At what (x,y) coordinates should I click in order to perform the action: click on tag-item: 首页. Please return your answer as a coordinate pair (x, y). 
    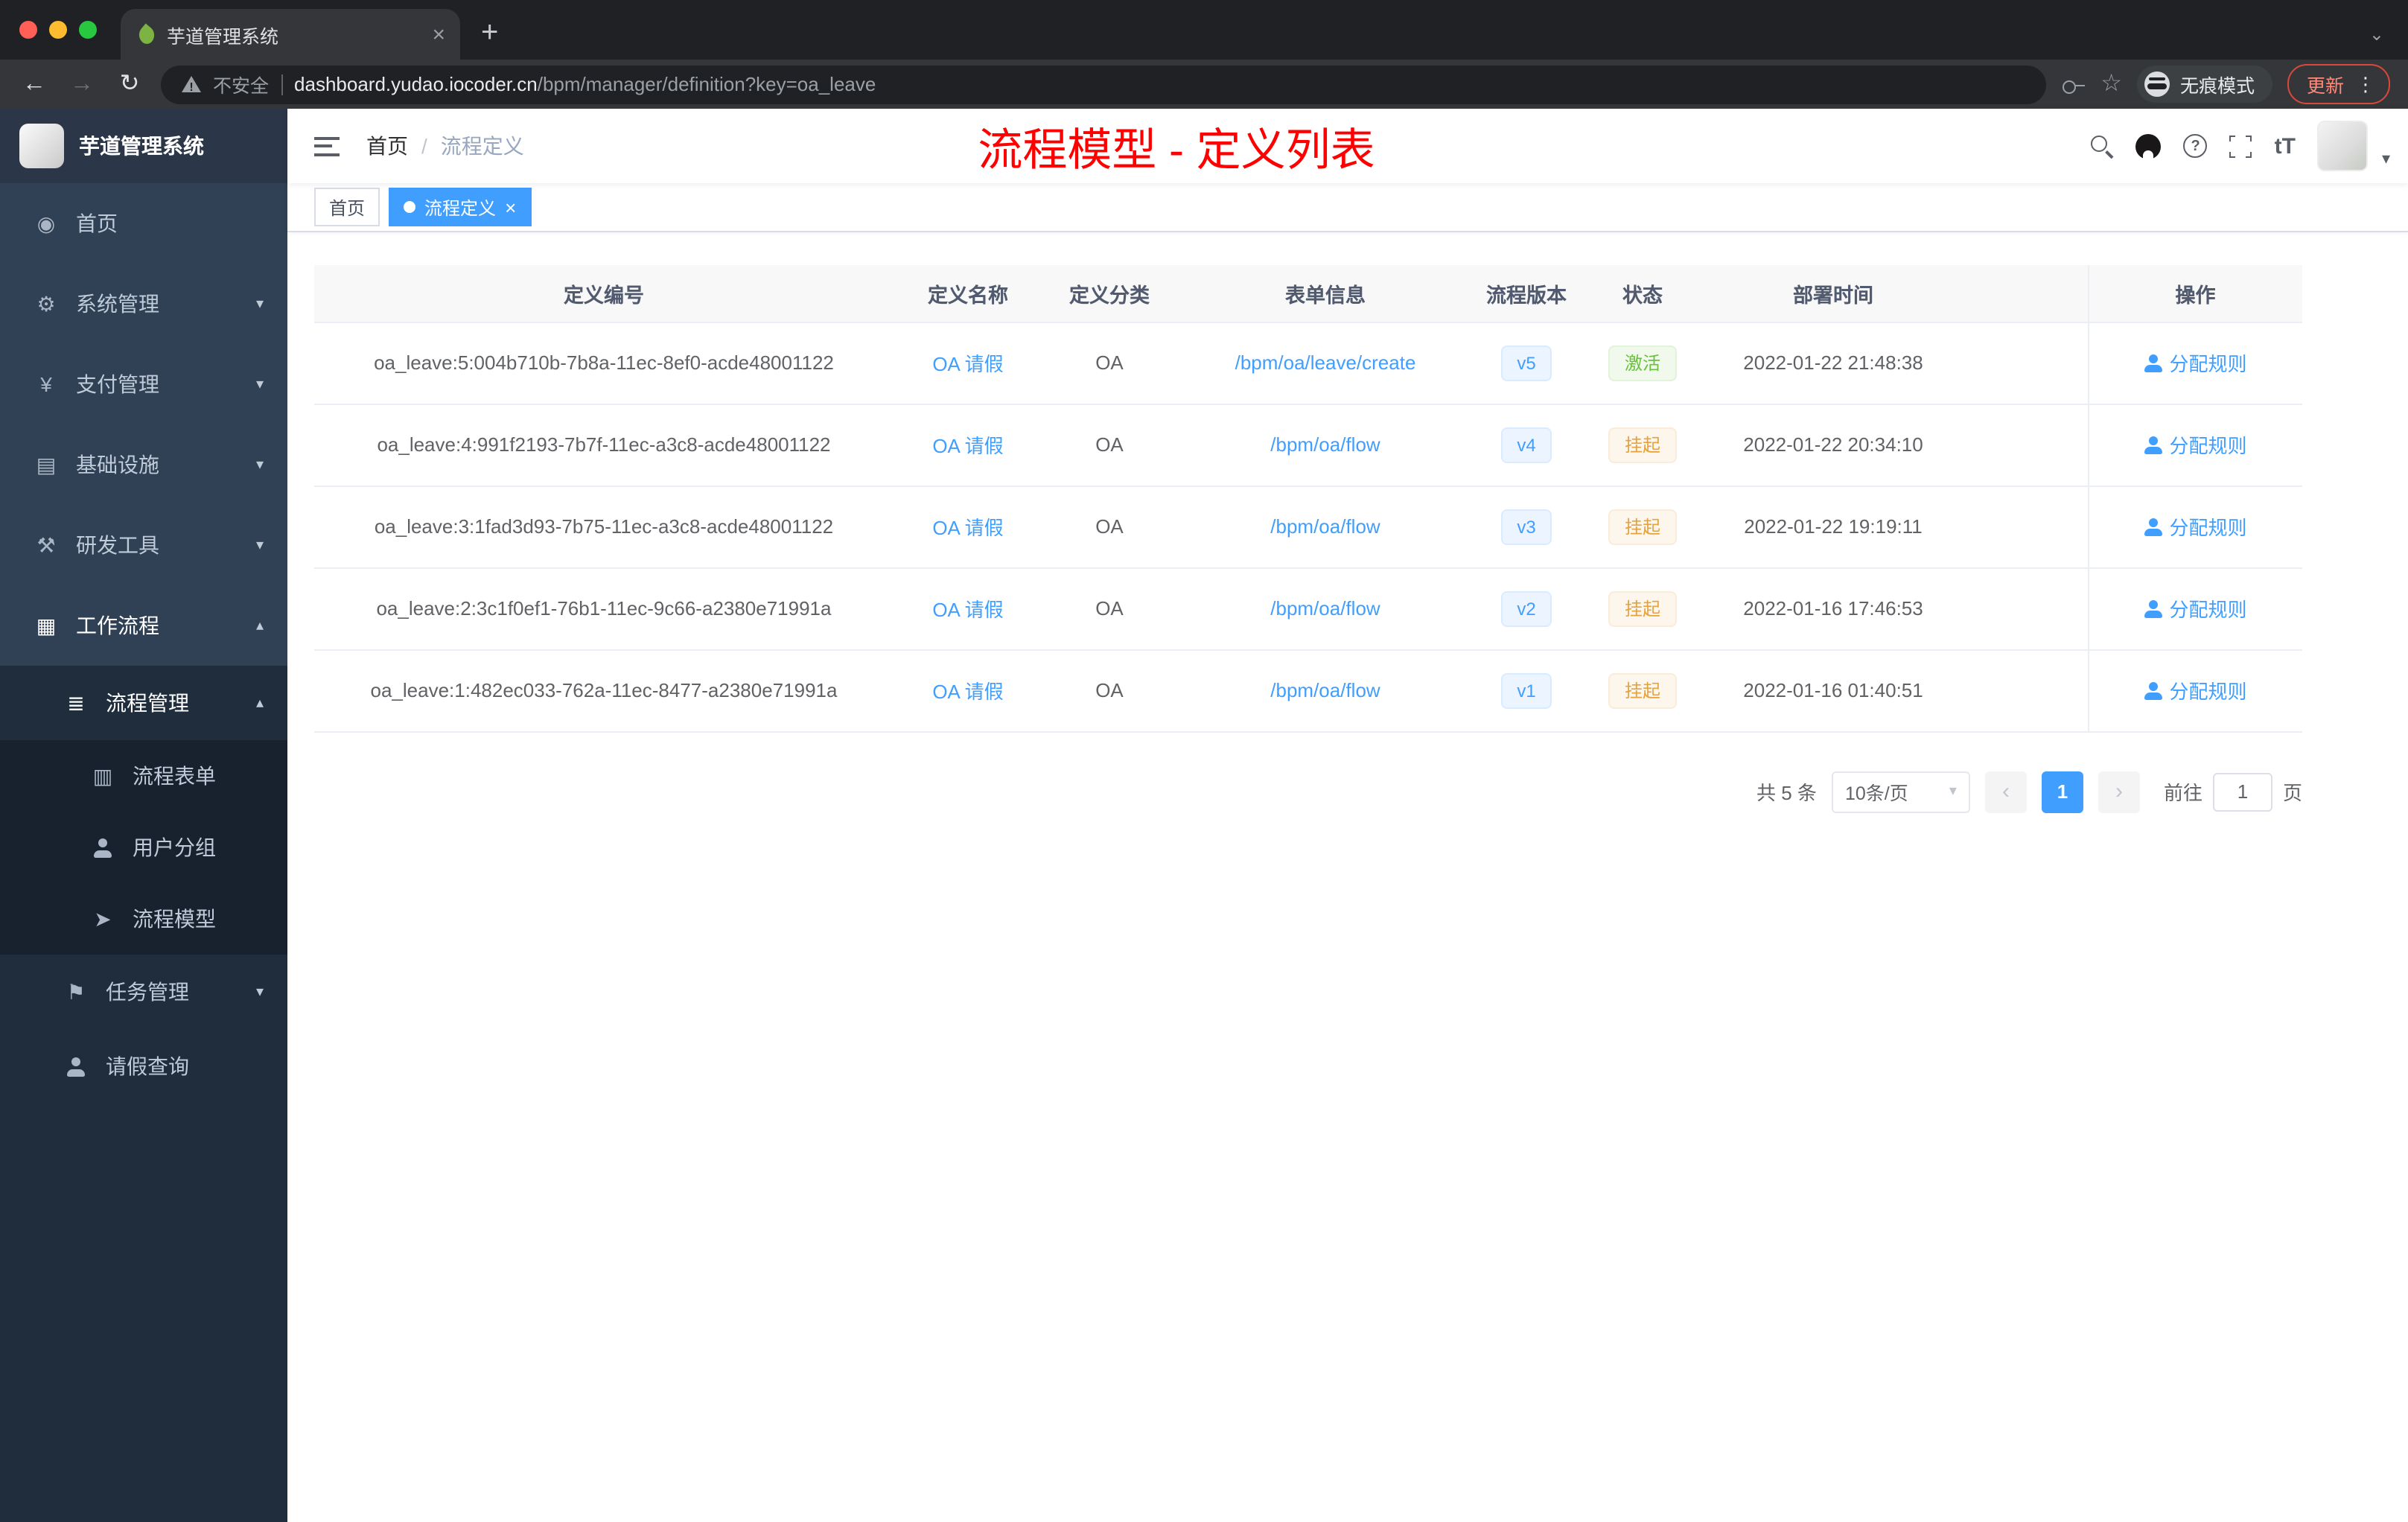
    Looking at the image, I should click on (347, 207).